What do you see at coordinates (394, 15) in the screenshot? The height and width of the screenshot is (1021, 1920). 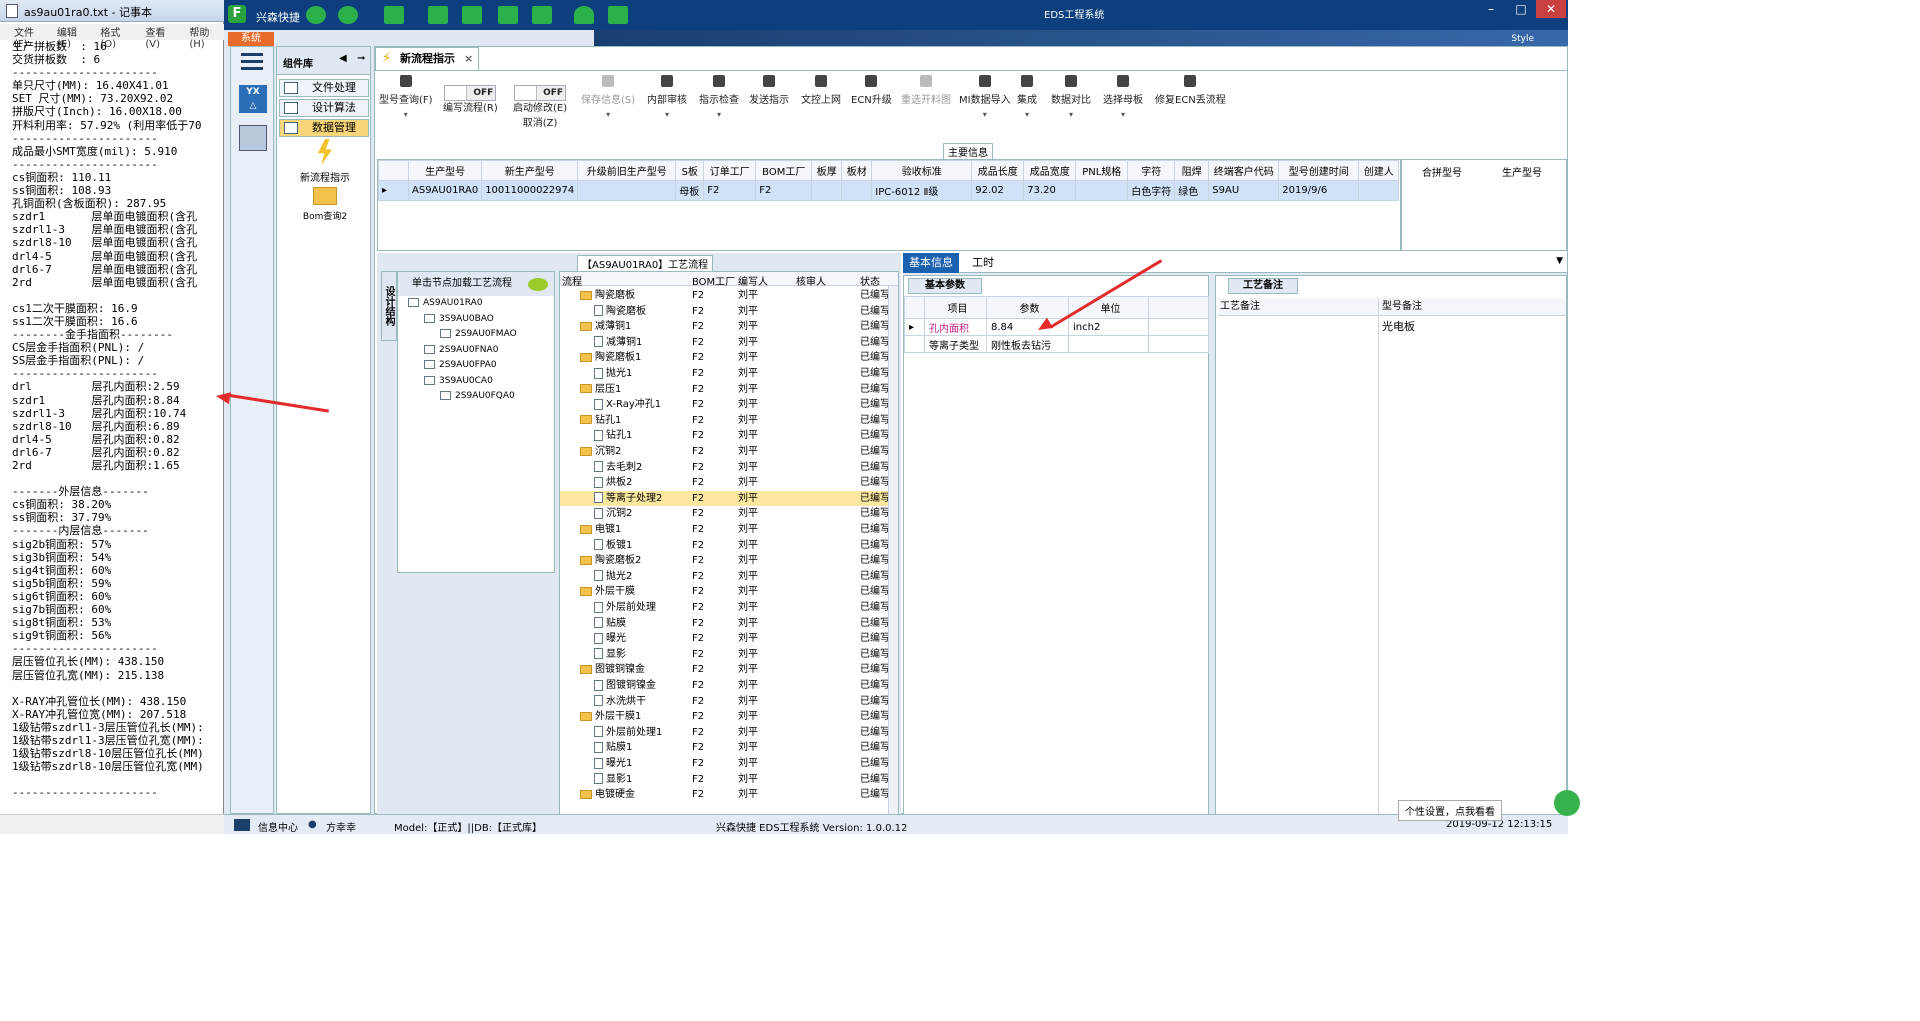 I see `quick-table-icon` at bounding box center [394, 15].